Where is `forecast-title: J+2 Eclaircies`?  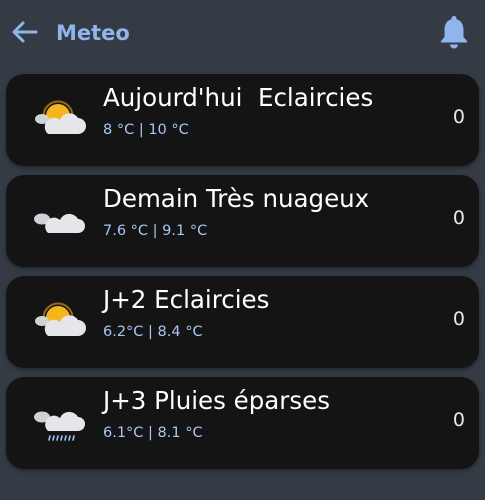
forecast-title: J+2 Eclaircies is located at coordinates (186, 299).